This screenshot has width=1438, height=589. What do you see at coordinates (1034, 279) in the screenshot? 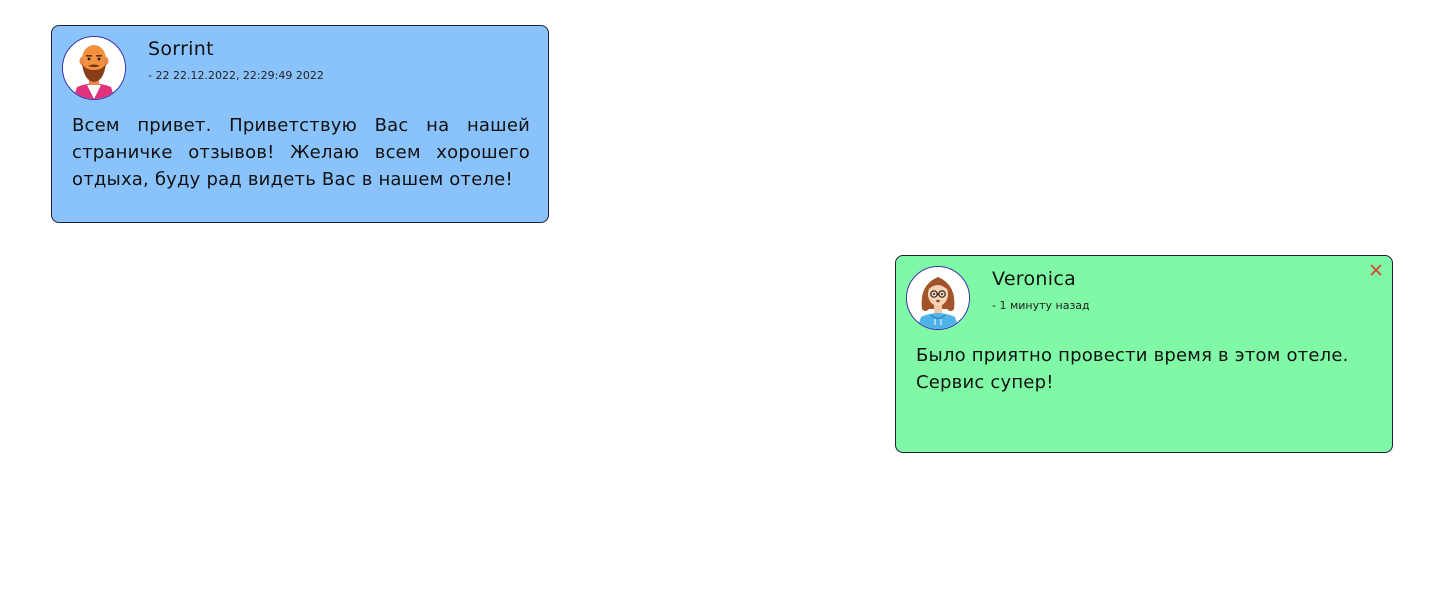
I see `comment-author: Veronica` at bounding box center [1034, 279].